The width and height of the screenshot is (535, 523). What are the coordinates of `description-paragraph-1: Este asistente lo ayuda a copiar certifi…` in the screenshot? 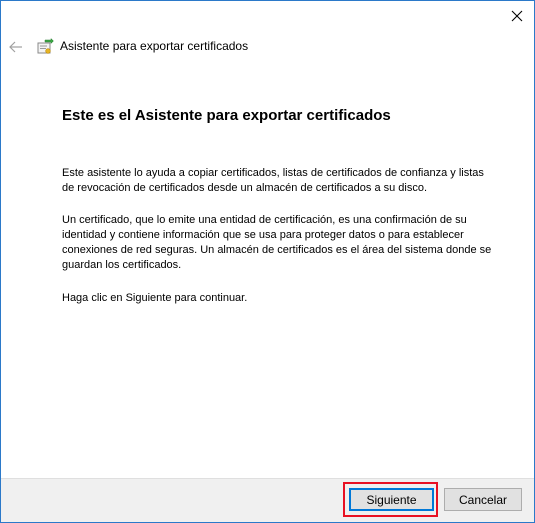 It's located at (273, 180).